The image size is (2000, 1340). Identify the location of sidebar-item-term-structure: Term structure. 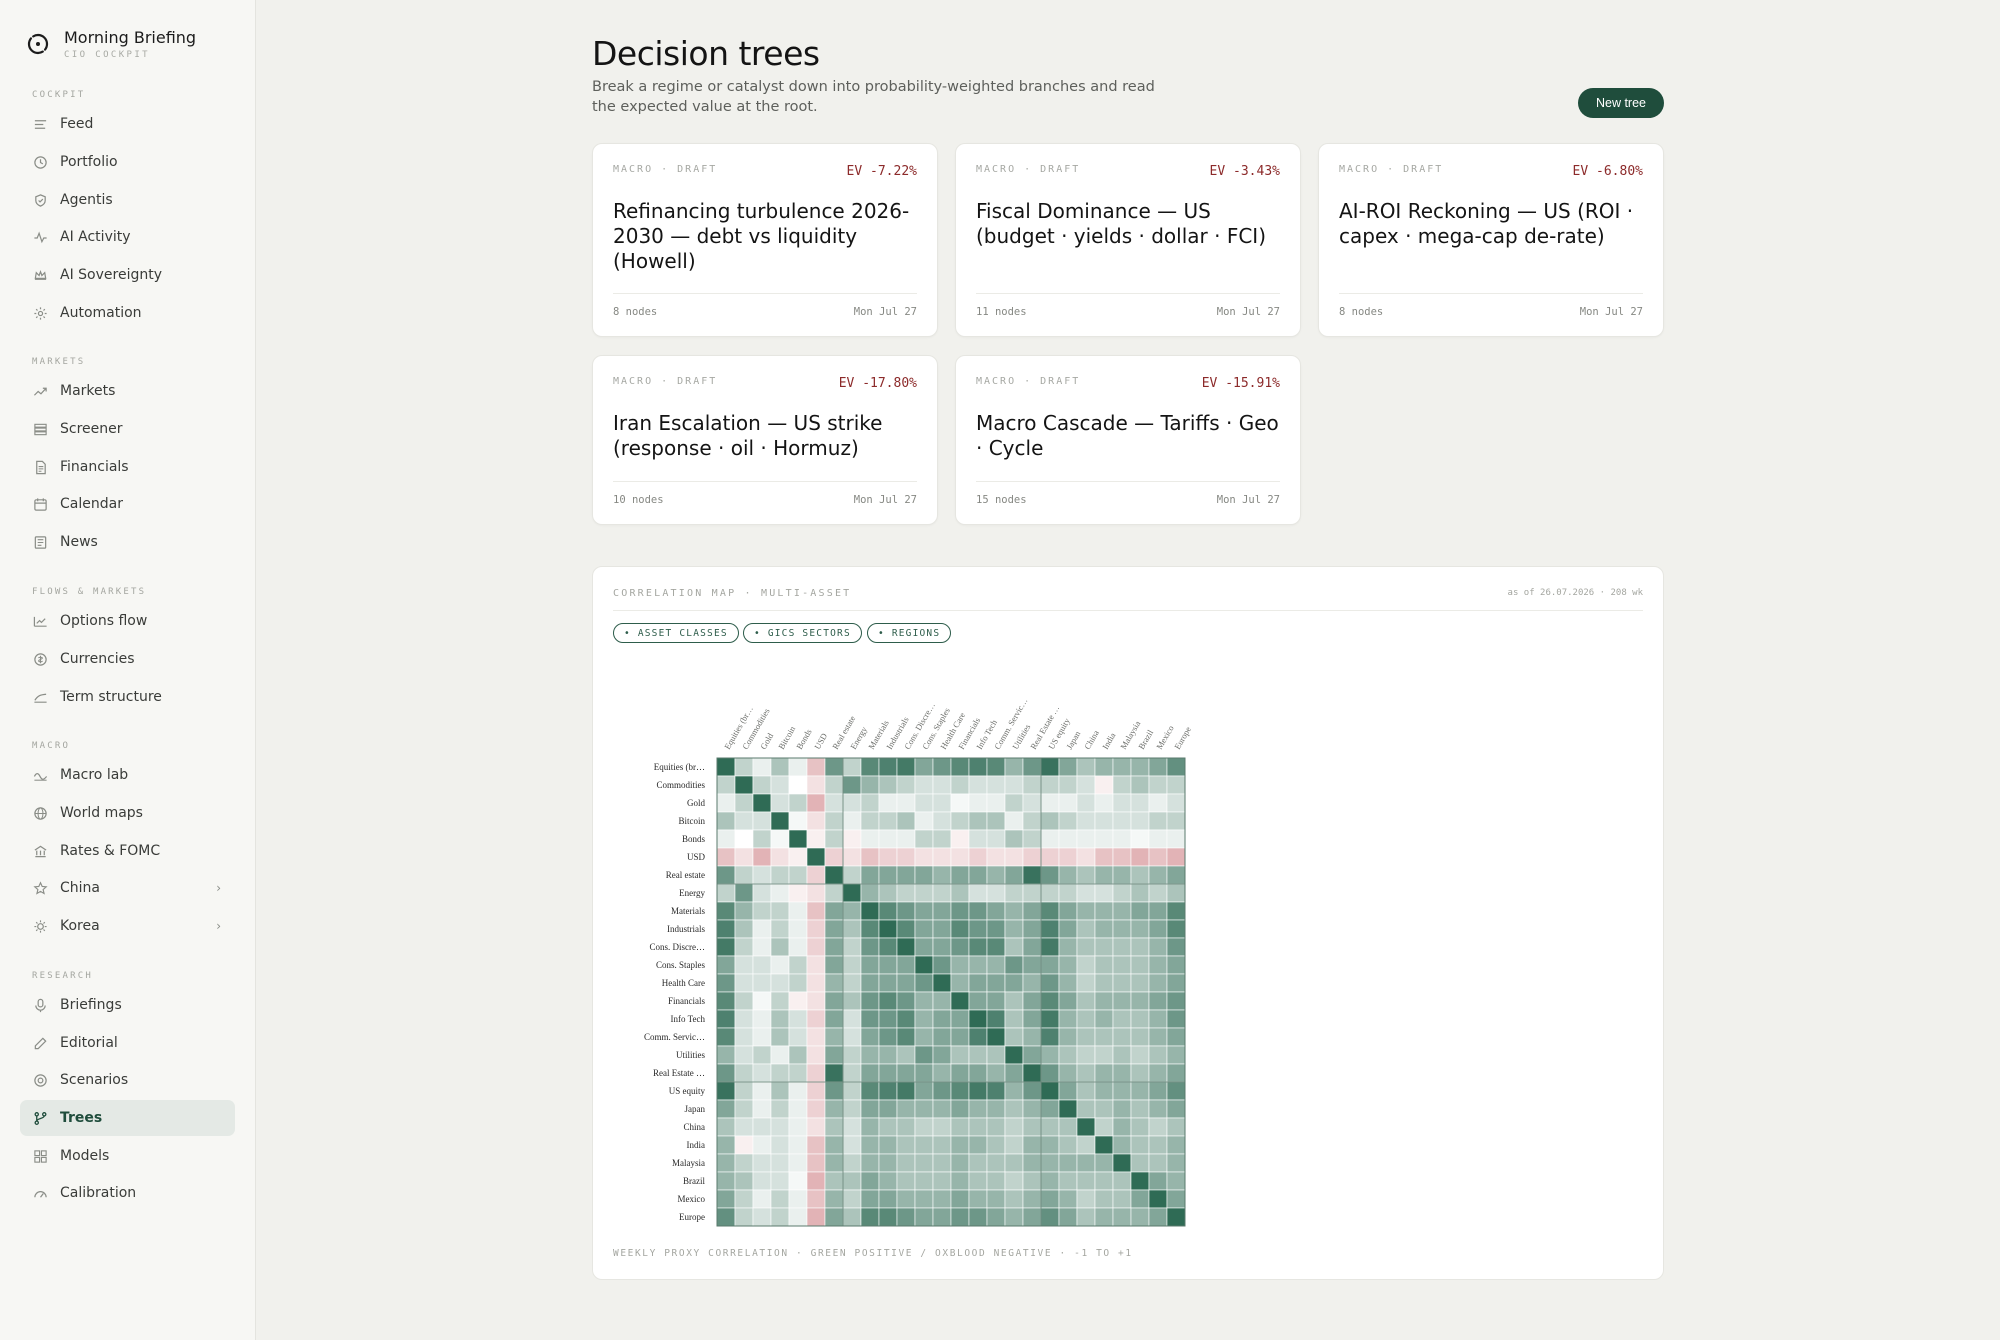
(127, 697).